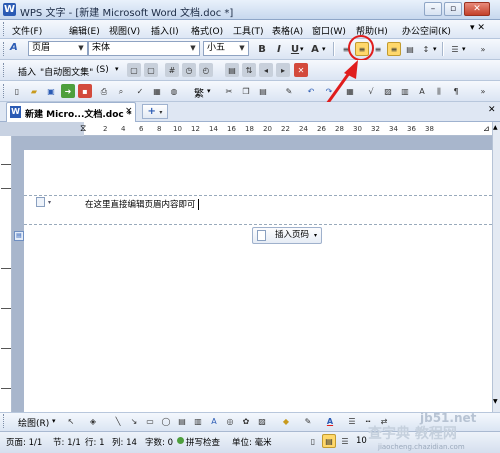 The image size is (500, 453). I want to click on paste-icon: ▤, so click(263, 91).